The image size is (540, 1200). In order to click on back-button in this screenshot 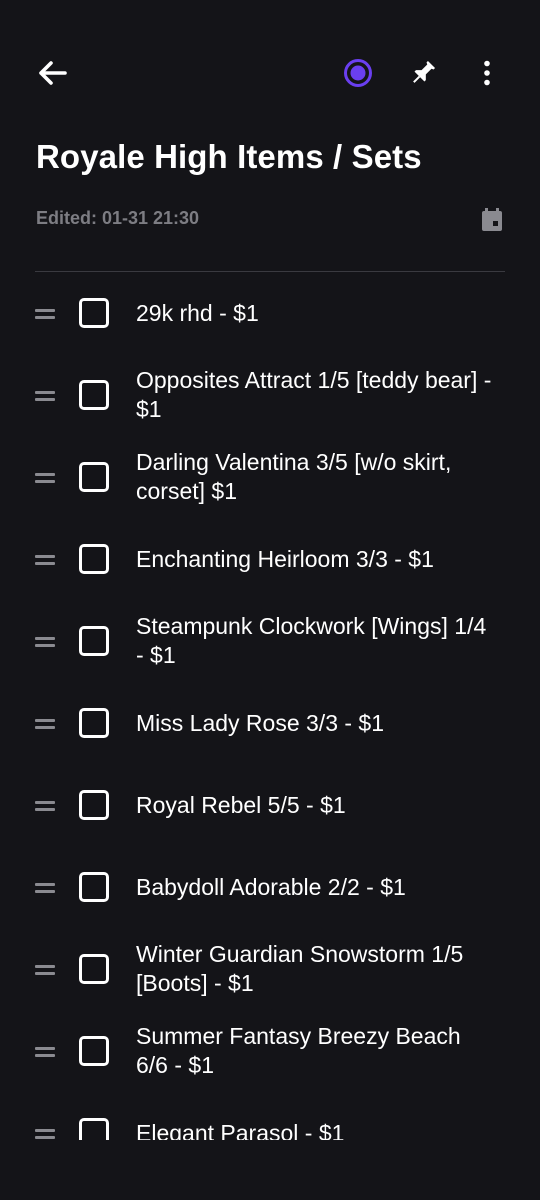, I will do `click(52, 73)`.